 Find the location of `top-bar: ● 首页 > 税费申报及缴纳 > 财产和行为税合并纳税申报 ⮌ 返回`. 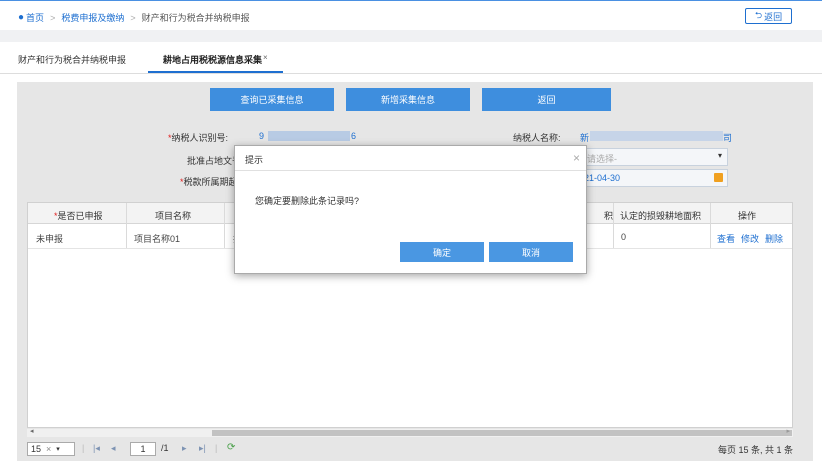

top-bar: ● 首页 > 税费申报及缴纳 > 财产和行为税合并纳税申报 ⮌ 返回 is located at coordinates (411, 15).